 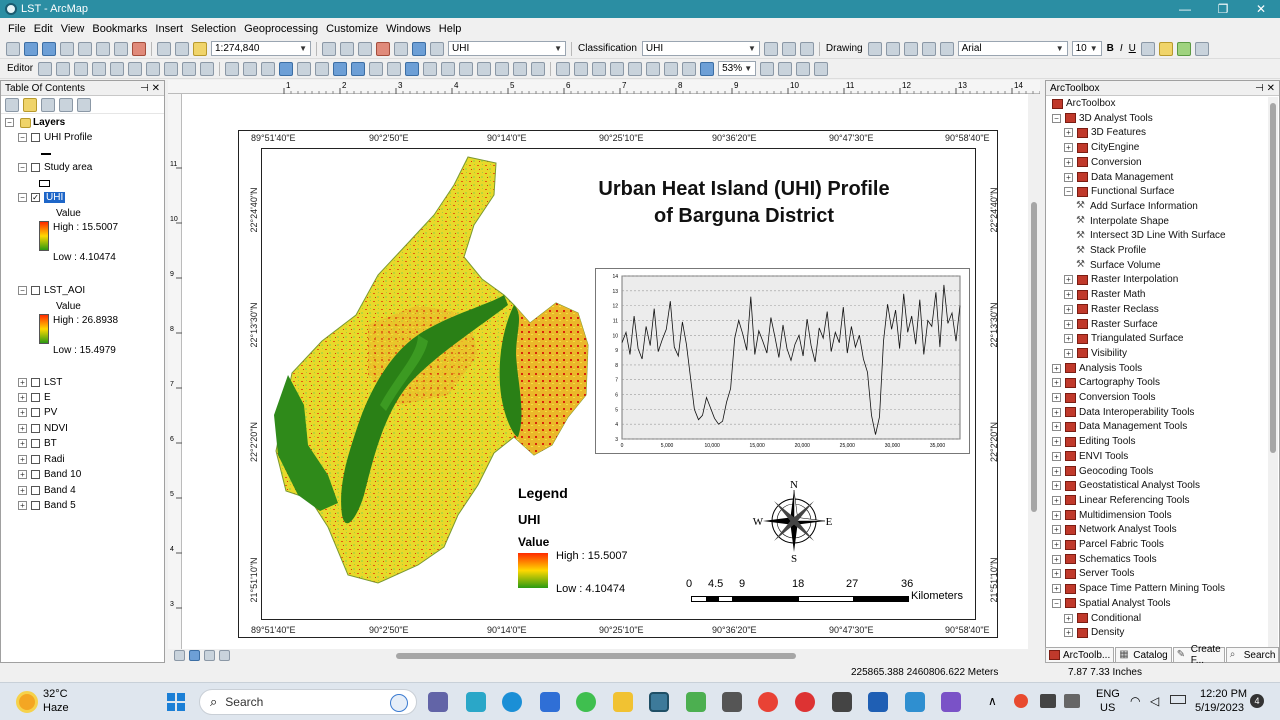 What do you see at coordinates (1252, 655) in the screenshot?
I see `tab-search: ⌕ Search` at bounding box center [1252, 655].